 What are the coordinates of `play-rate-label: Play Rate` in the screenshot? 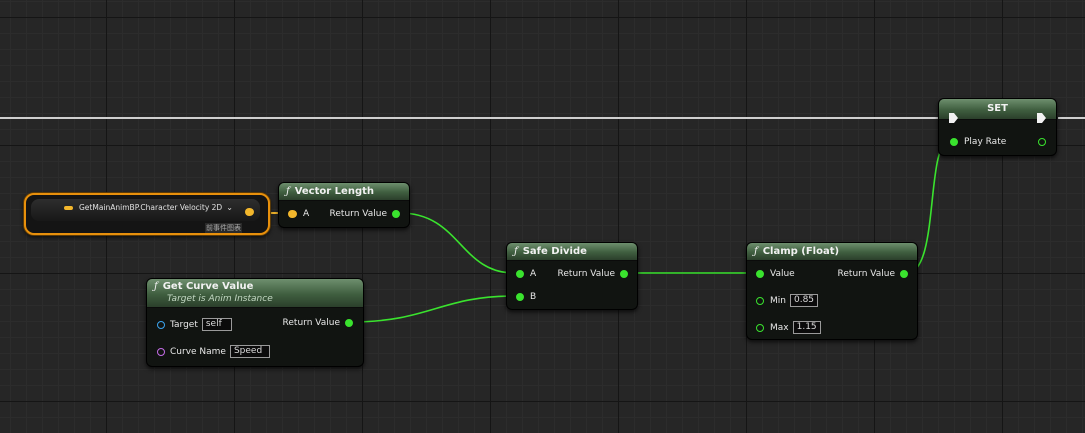 It's located at (985, 142).